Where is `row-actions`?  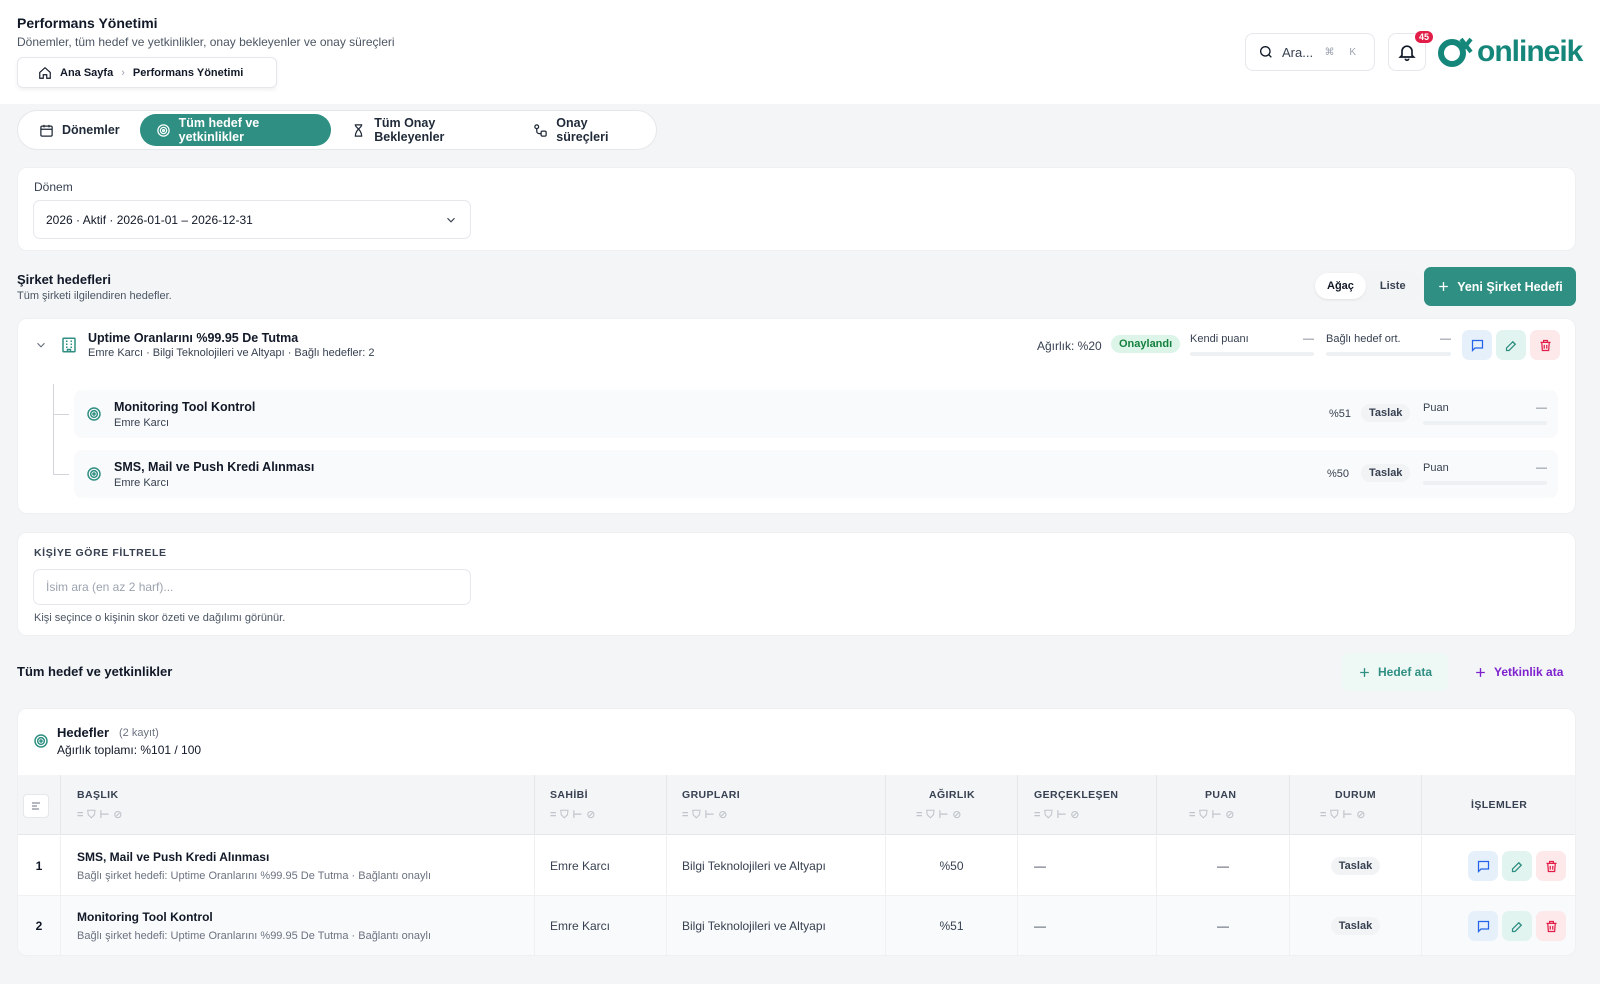
row-actions is located at coordinates (1498, 866).